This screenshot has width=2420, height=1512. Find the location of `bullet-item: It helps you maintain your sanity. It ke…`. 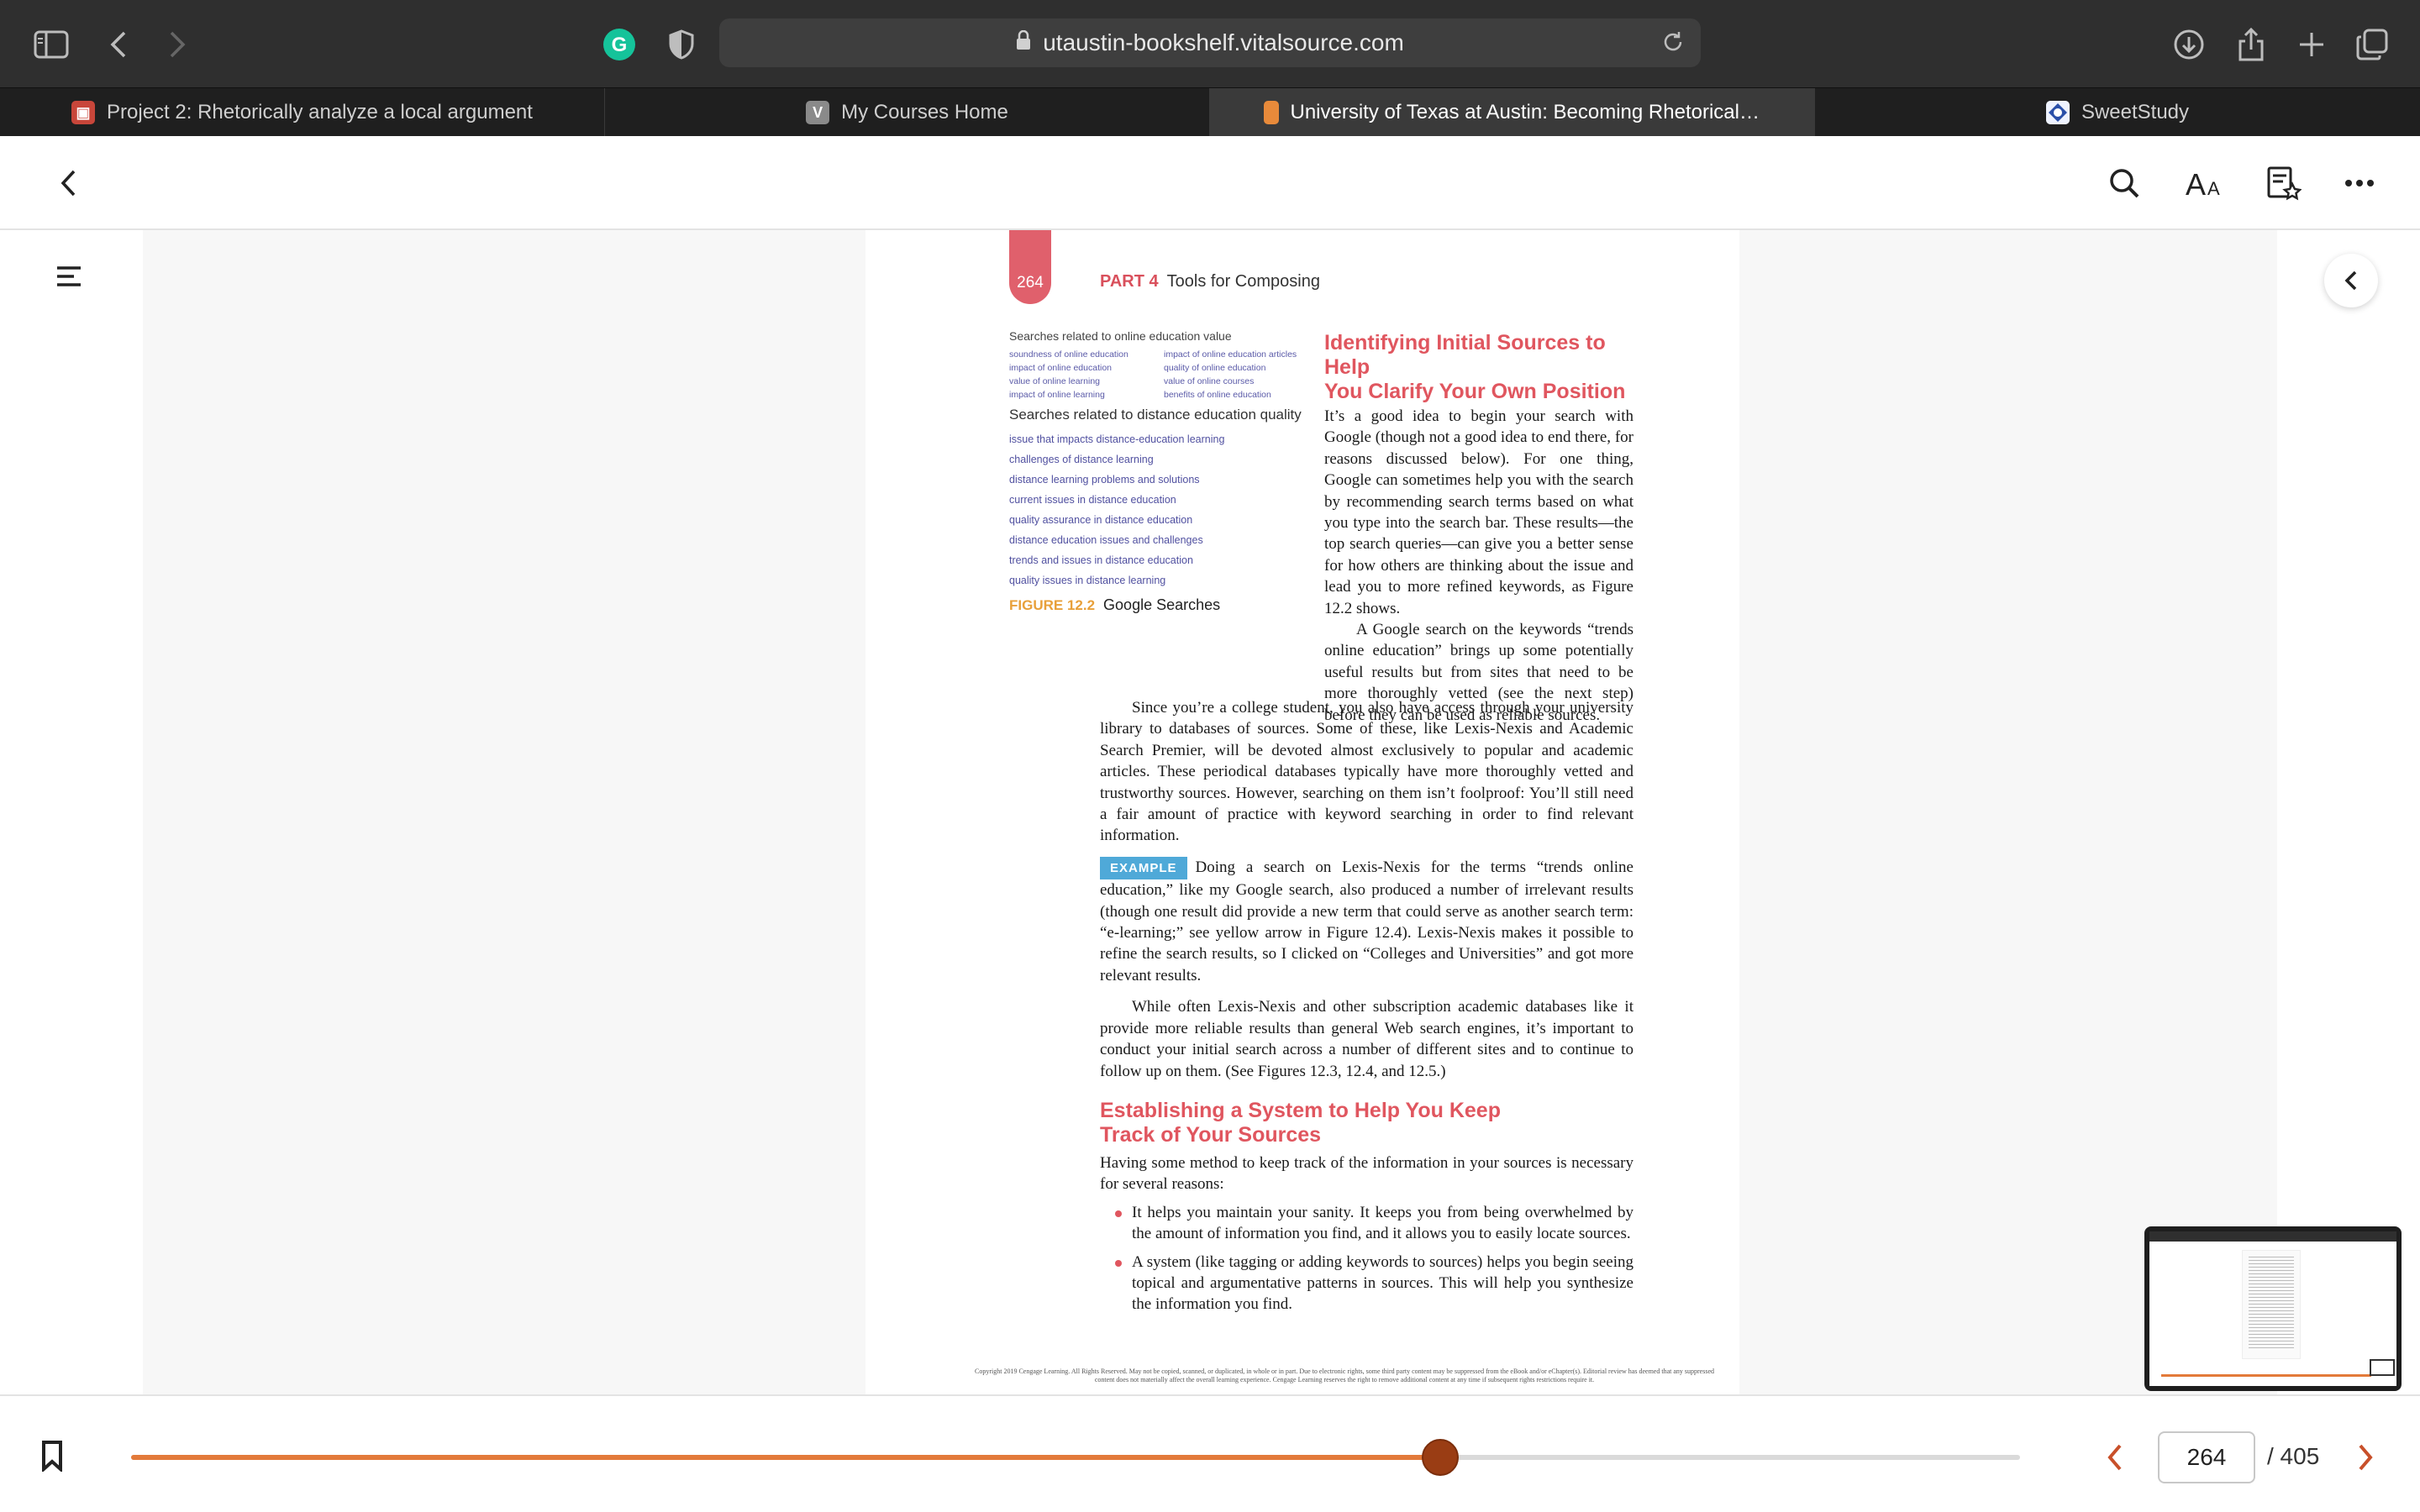

bullet-item: It helps you maintain your sanity. It ke… is located at coordinates (1367, 1223).